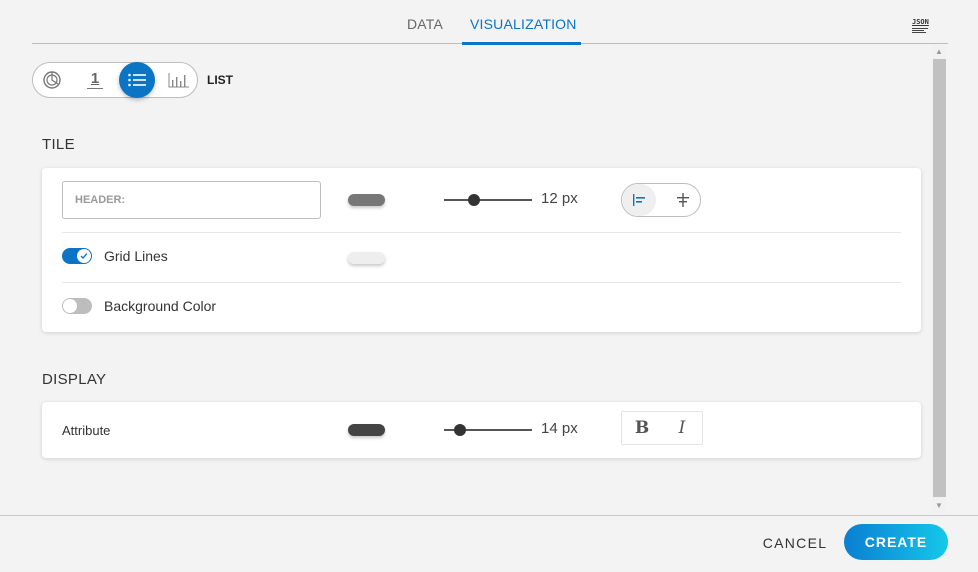 This screenshot has width=978, height=572. Describe the element at coordinates (136, 256) in the screenshot. I see `grid-lines-label: Grid Lines` at that location.